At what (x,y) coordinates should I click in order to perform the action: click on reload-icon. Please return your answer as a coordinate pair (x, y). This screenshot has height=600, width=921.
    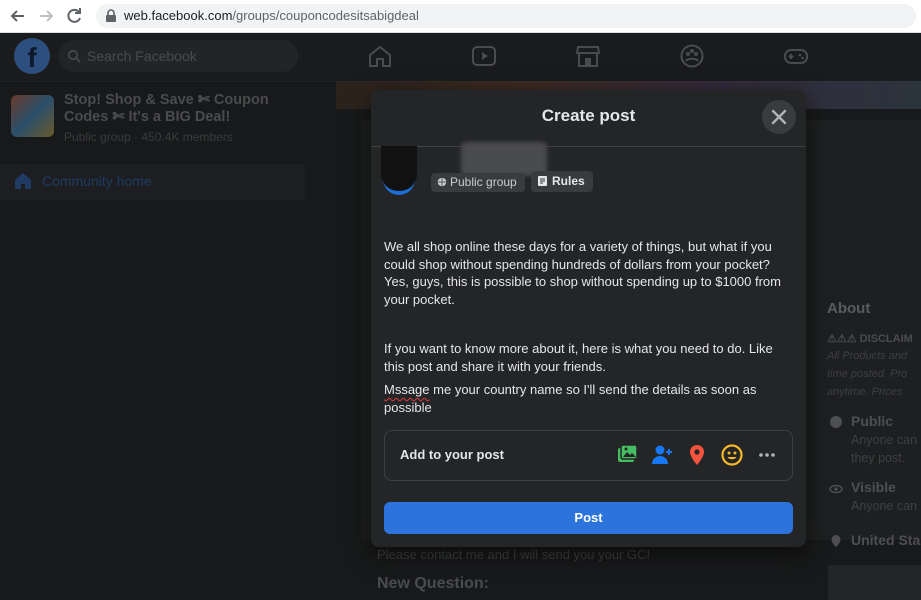
    Looking at the image, I should click on (74, 16).